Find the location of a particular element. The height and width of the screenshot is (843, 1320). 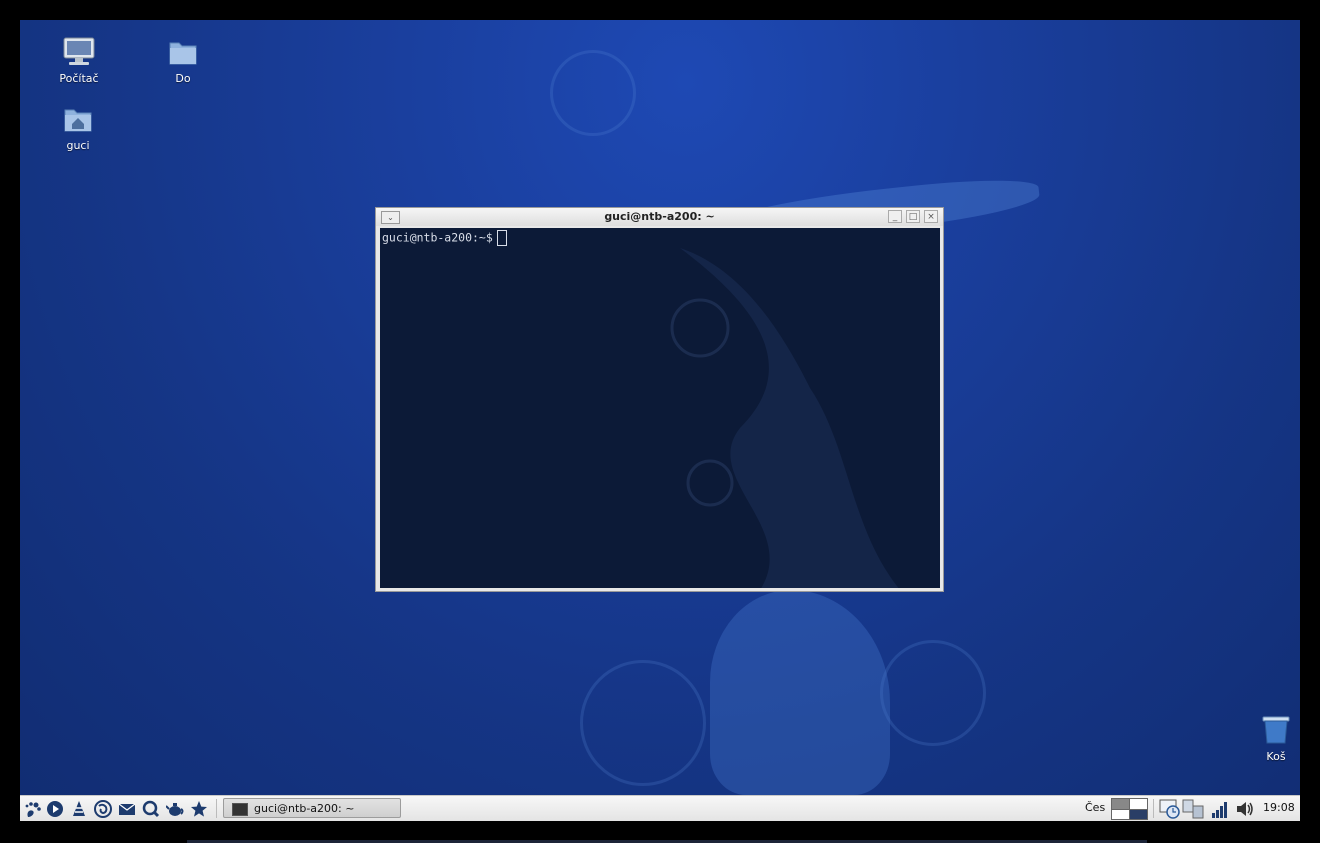

firefox-icon is located at coordinates (103, 809).